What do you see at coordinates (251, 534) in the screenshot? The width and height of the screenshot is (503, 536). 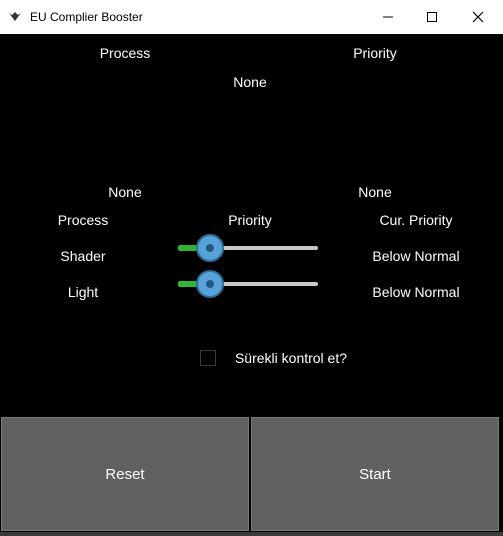 I see `taskbar-strip` at bounding box center [251, 534].